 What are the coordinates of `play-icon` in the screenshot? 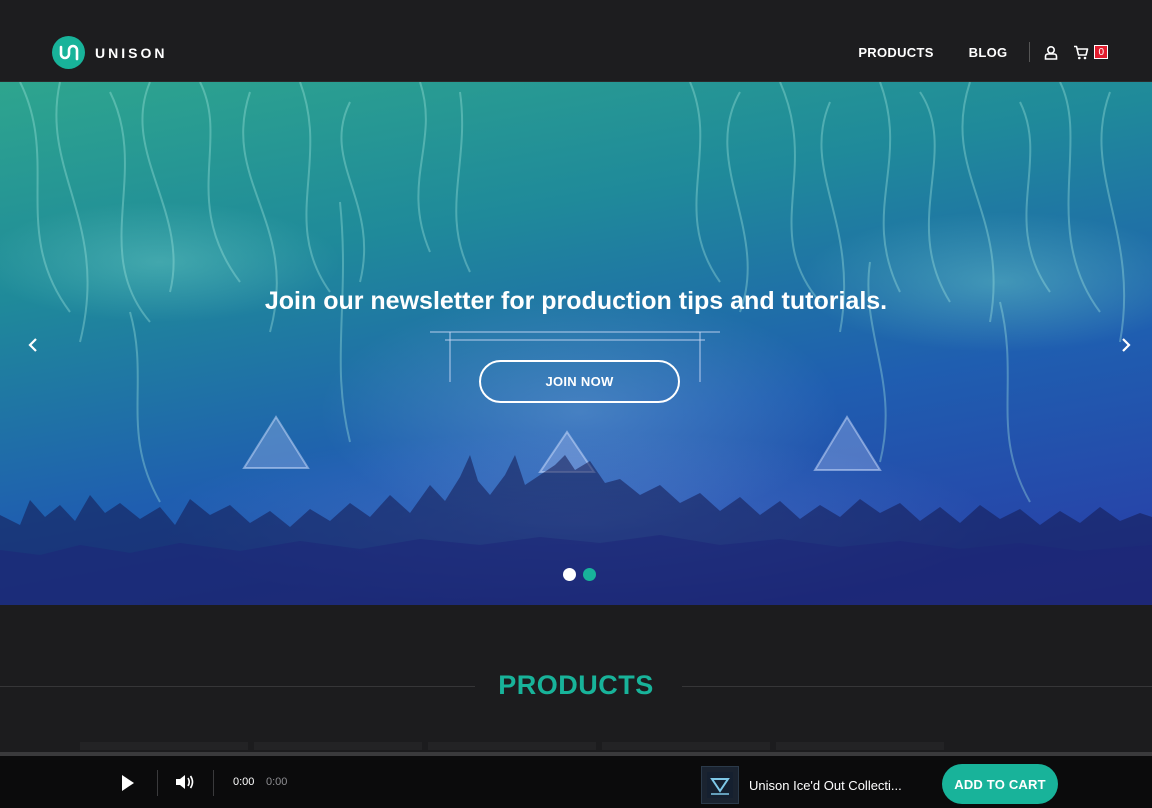 It's located at (128, 783).